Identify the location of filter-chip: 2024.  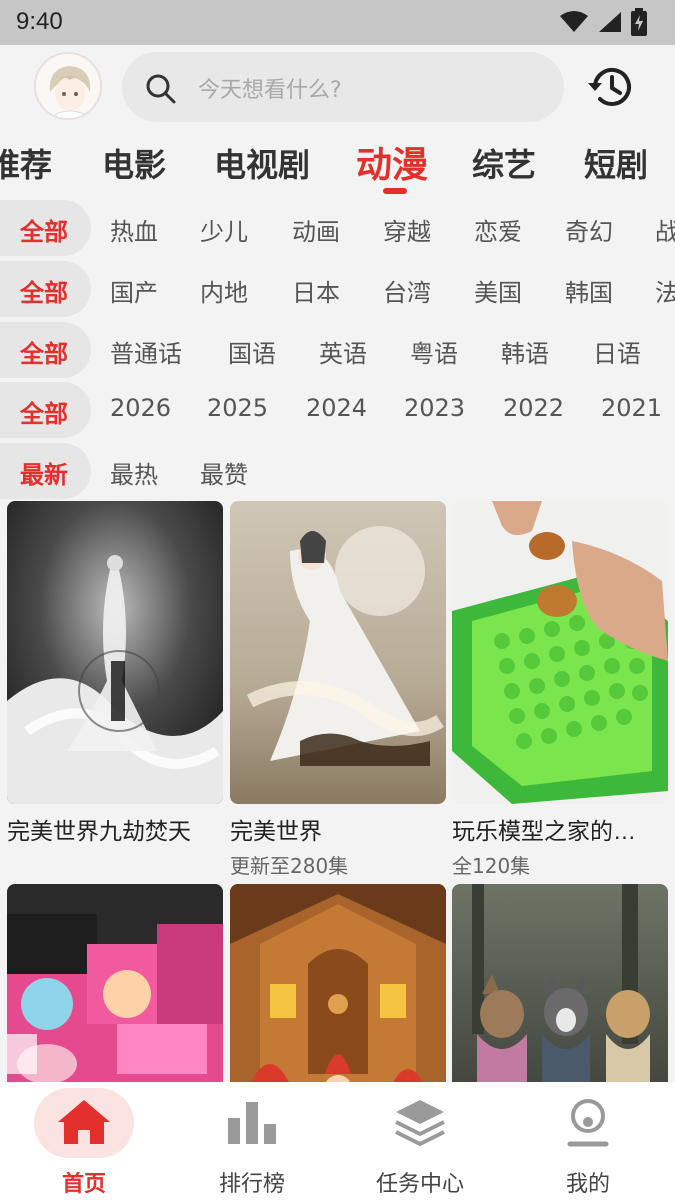
(336, 408).